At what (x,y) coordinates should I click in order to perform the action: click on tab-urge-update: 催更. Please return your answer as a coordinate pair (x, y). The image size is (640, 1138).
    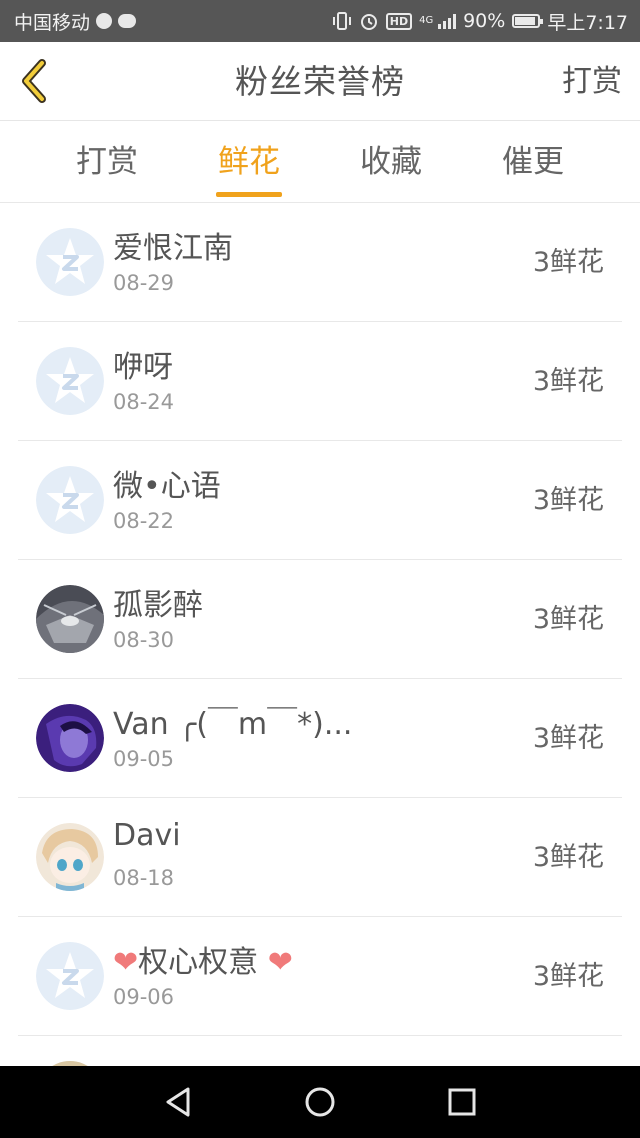
    Looking at the image, I should click on (533, 162).